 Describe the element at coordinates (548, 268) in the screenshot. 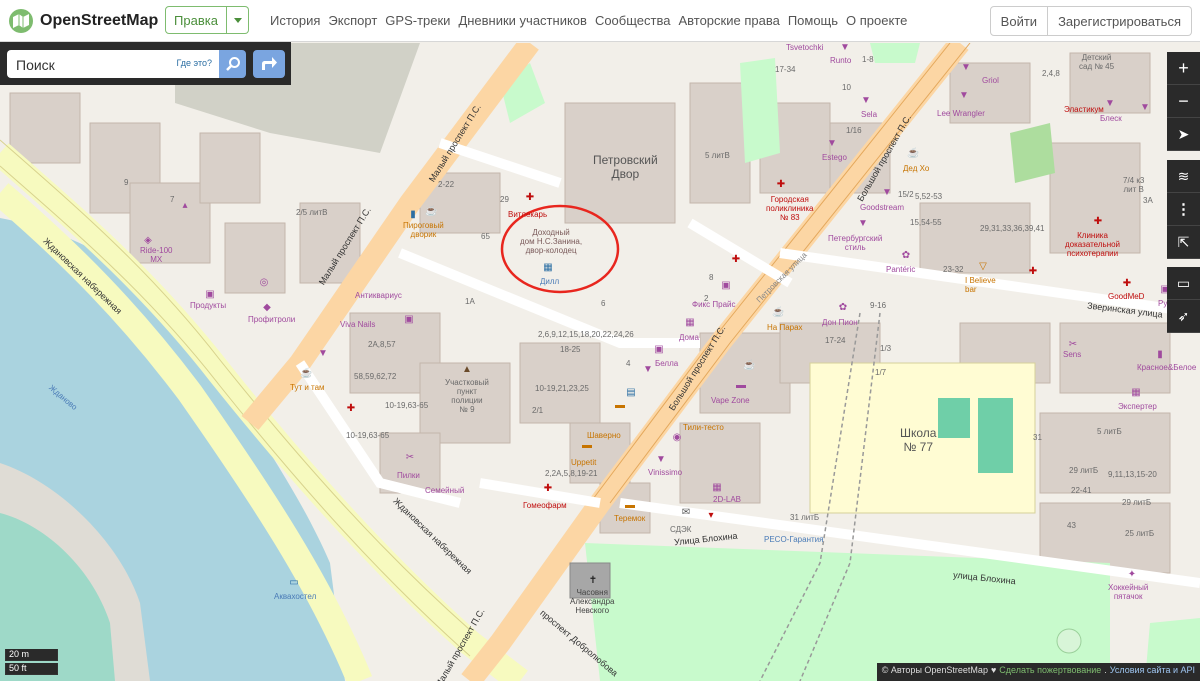

I see `supermarket-icon: ▦` at that location.